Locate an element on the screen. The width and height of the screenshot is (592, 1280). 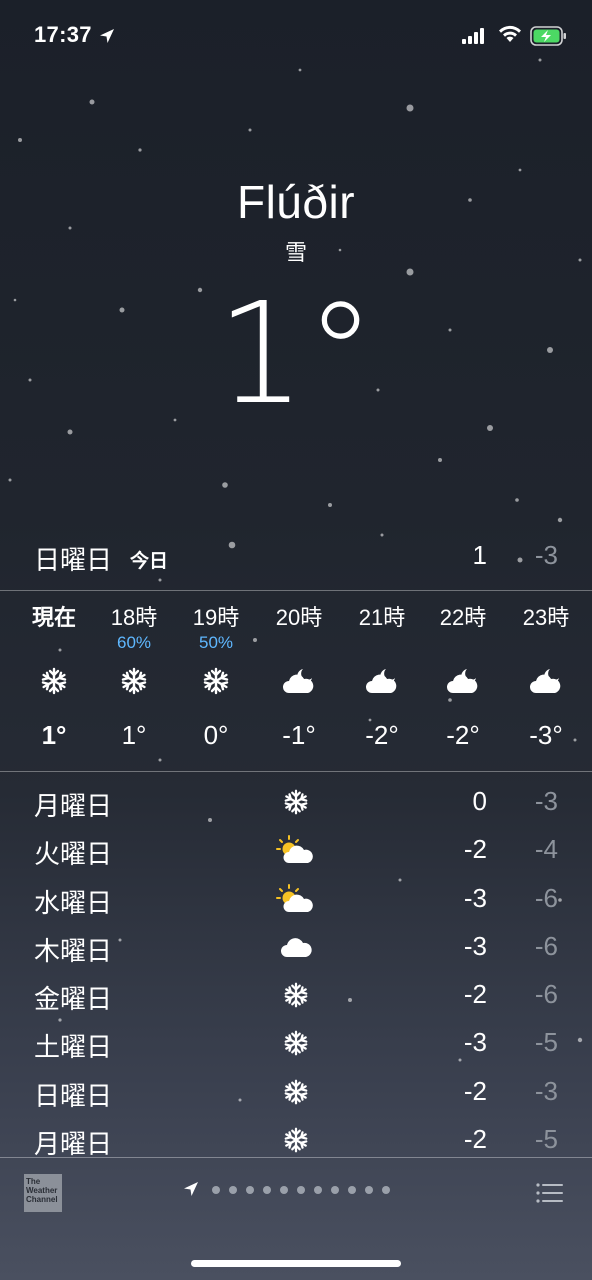
divider-bottom is located at coordinates (296, 771).